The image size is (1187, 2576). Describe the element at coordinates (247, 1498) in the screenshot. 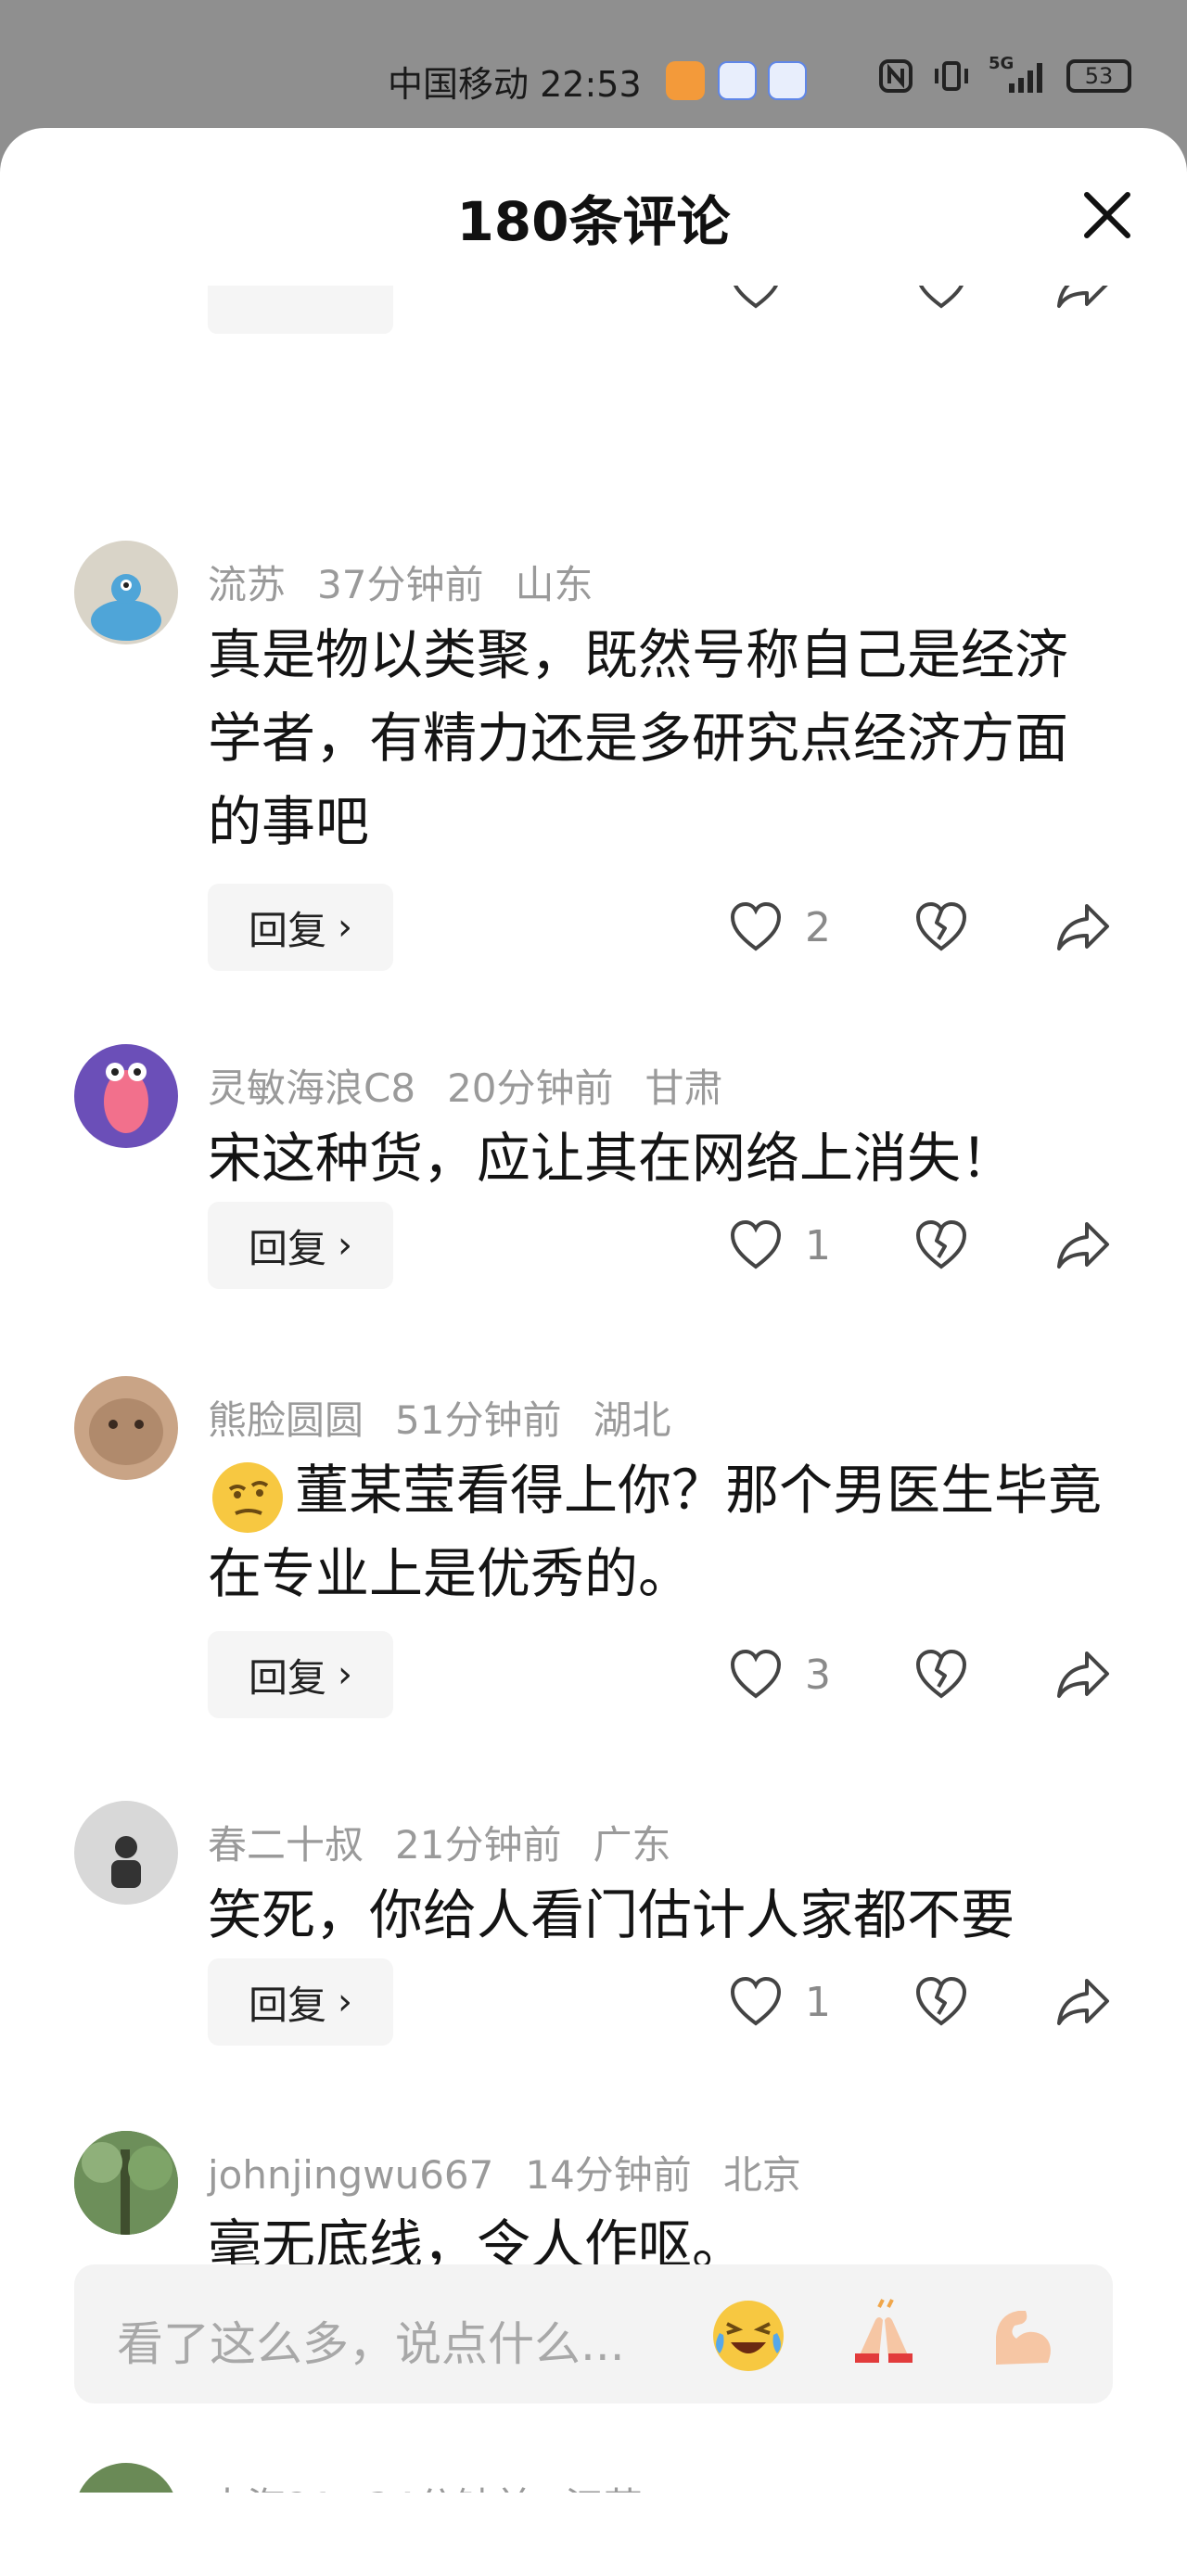

I see `thinking-emoji-icon` at that location.